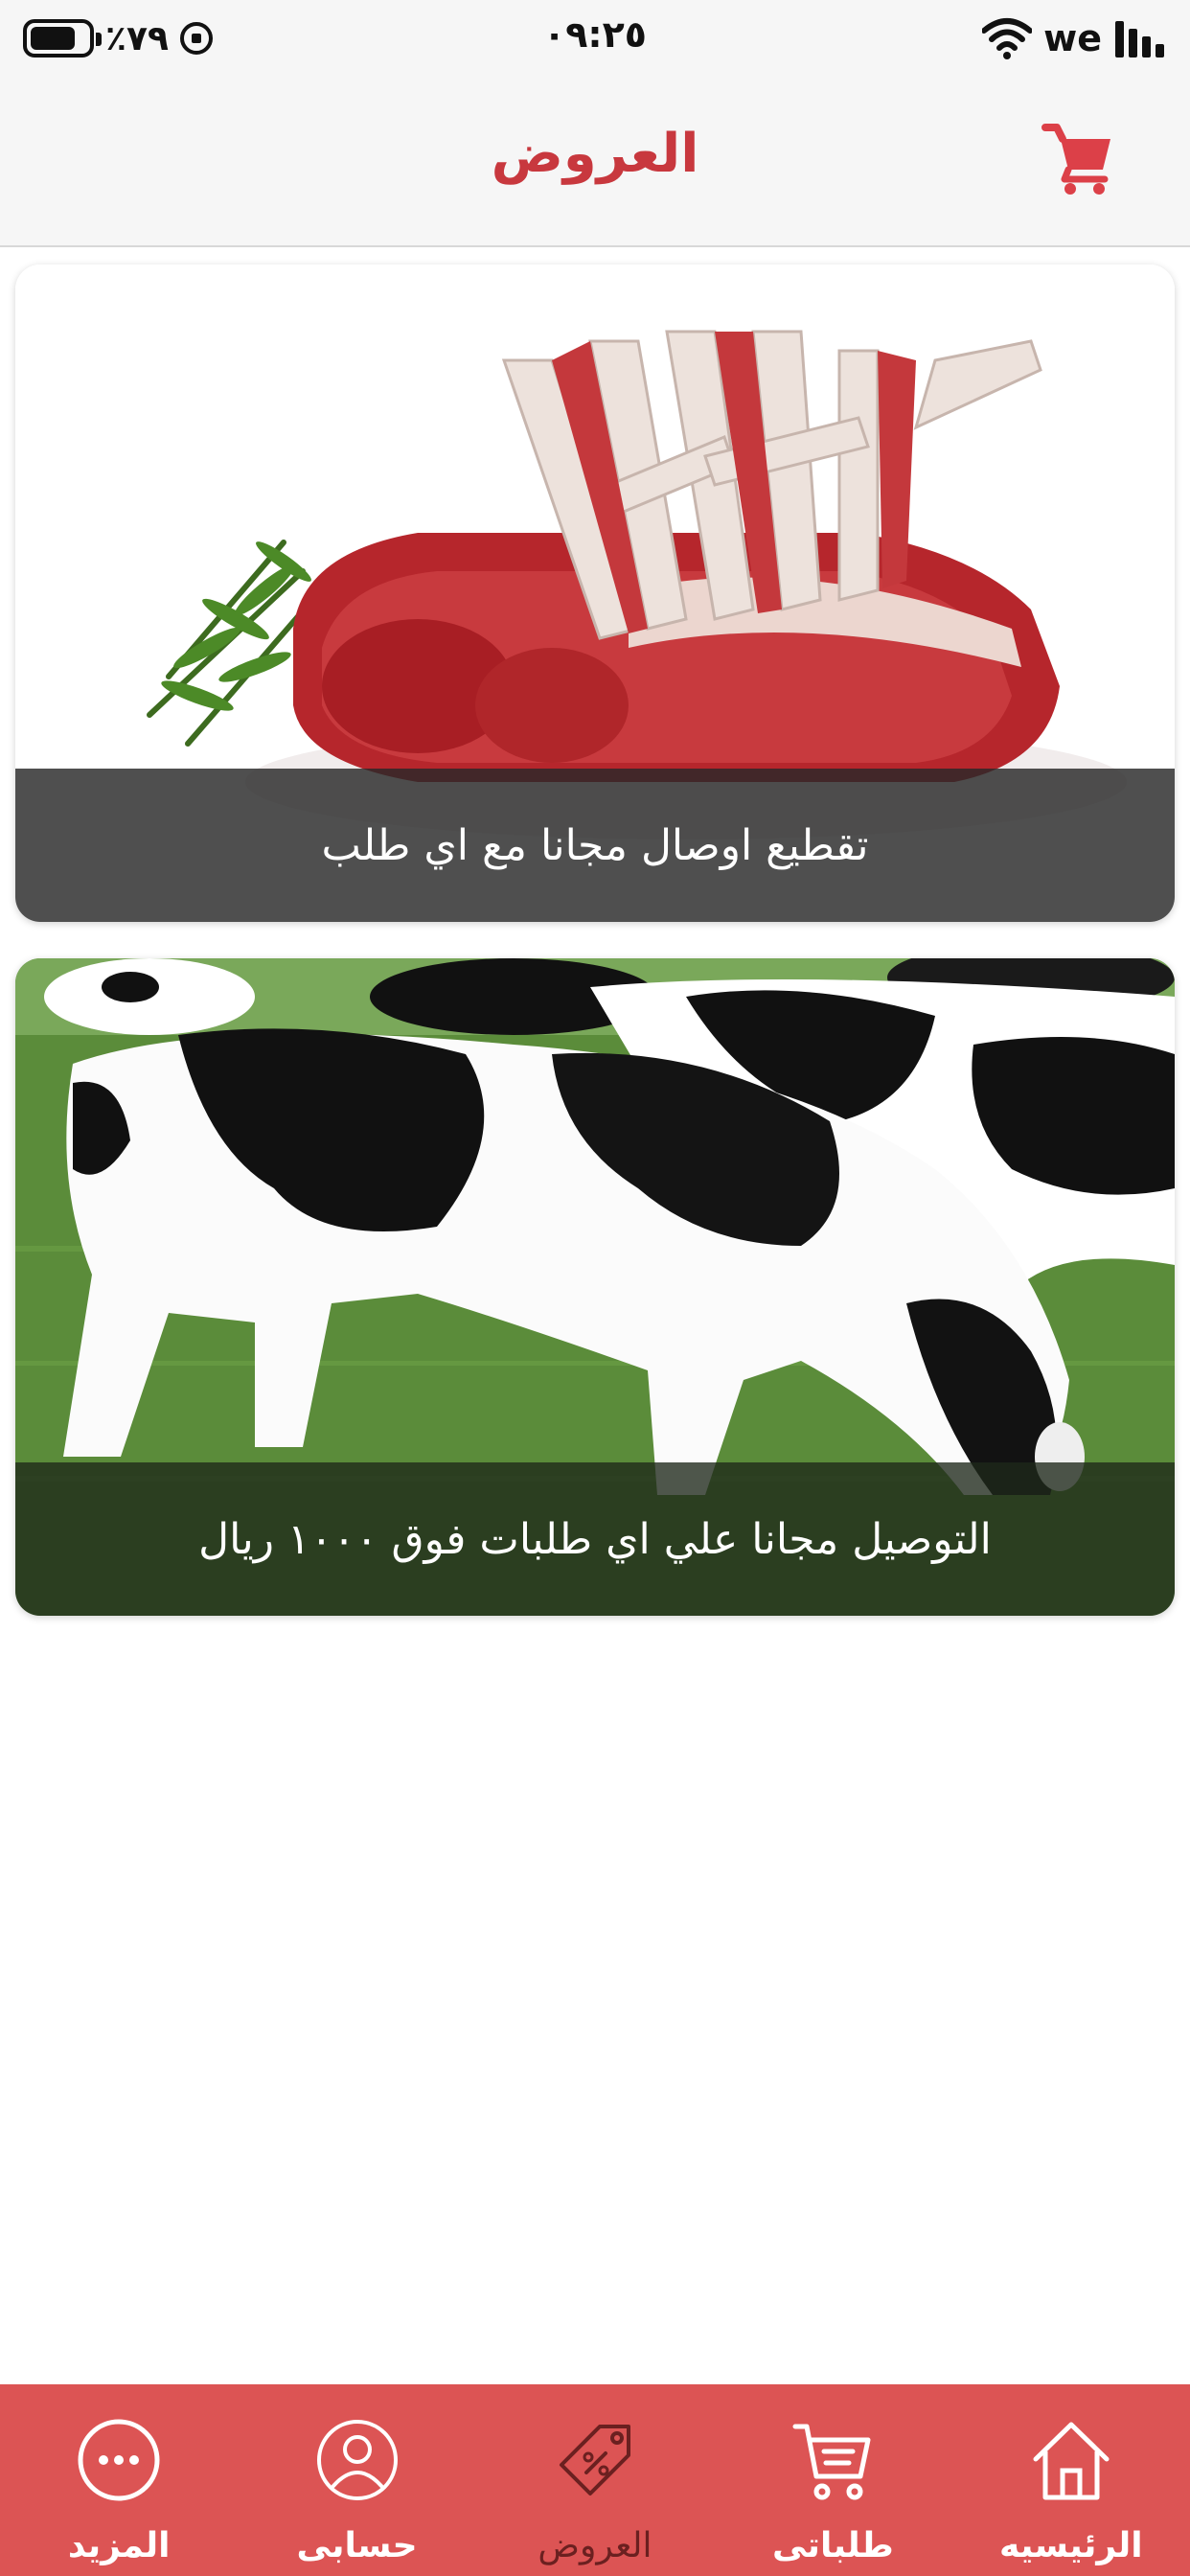 The height and width of the screenshot is (2576, 1190). Describe the element at coordinates (357, 2545) in the screenshot. I see `tab-label: حسابى` at that location.